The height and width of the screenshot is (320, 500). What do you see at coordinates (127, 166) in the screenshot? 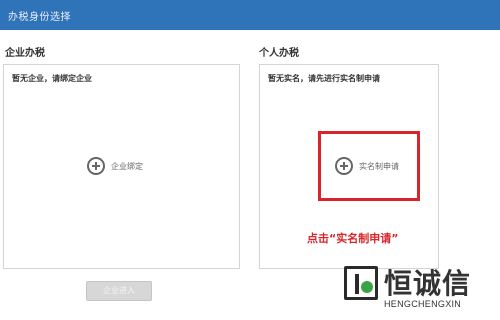
I see `bind-enterprise-label: 企业绑定` at bounding box center [127, 166].